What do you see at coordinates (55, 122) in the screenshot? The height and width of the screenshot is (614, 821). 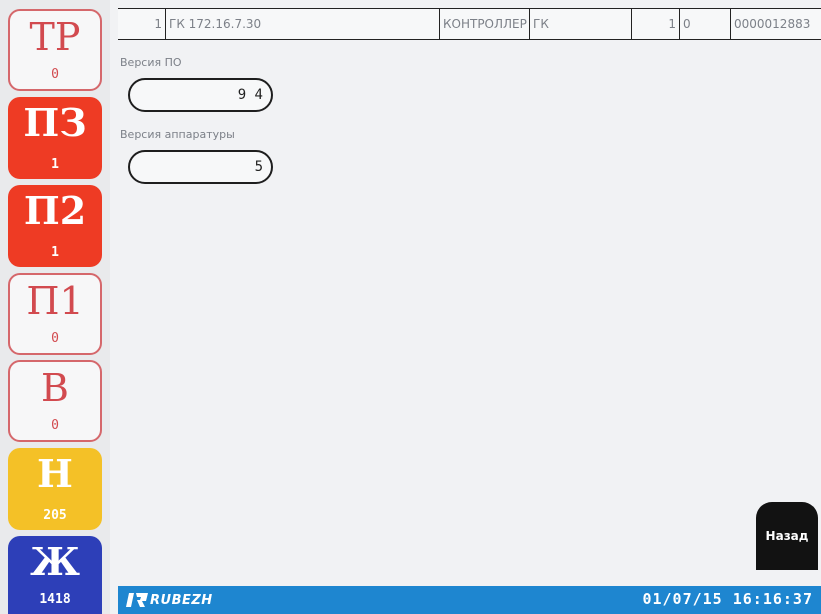 I see `tile-pz-label: ПЗ` at bounding box center [55, 122].